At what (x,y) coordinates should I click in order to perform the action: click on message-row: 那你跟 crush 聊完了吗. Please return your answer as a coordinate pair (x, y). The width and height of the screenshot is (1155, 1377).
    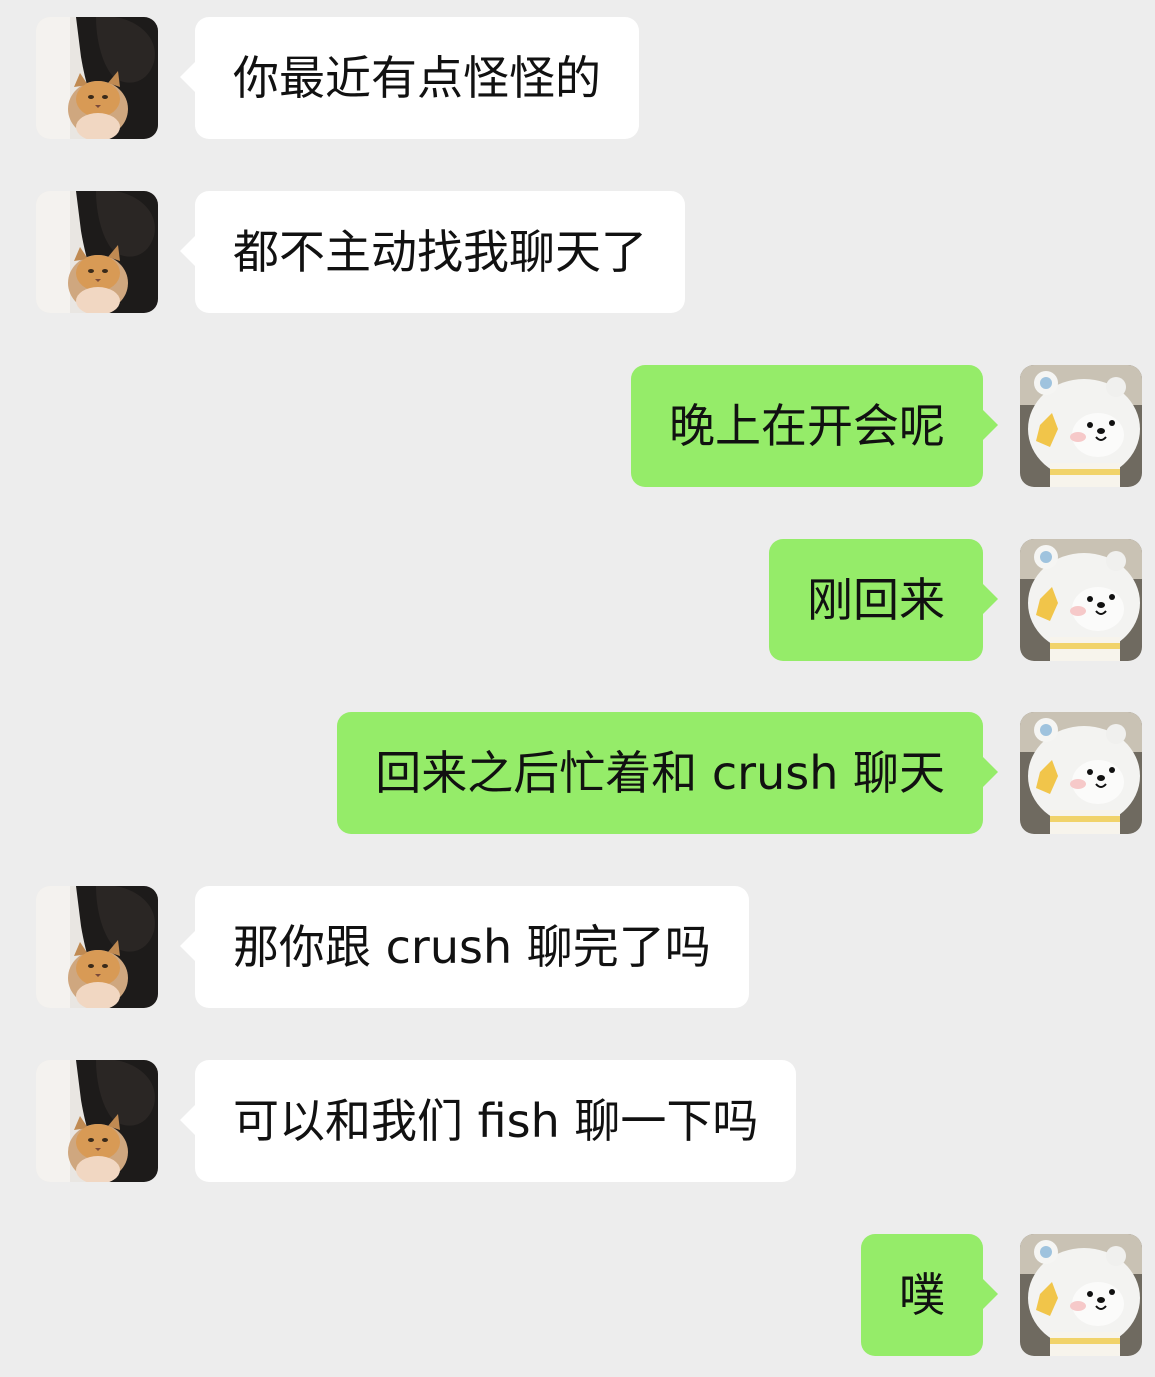
    Looking at the image, I should click on (577, 948).